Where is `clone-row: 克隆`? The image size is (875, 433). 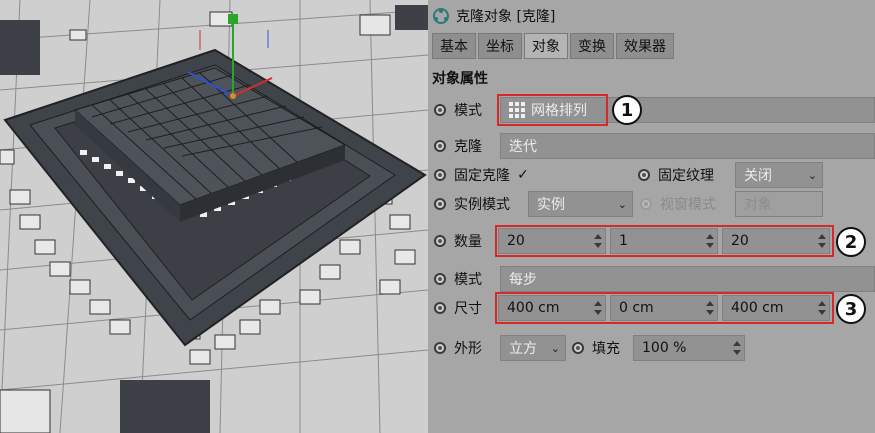
clone-row: 克隆 is located at coordinates (458, 146).